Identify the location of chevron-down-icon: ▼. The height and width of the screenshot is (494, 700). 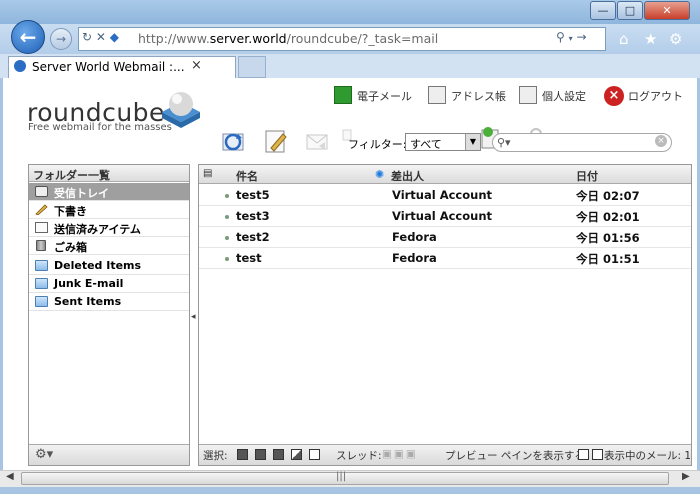
(472, 142).